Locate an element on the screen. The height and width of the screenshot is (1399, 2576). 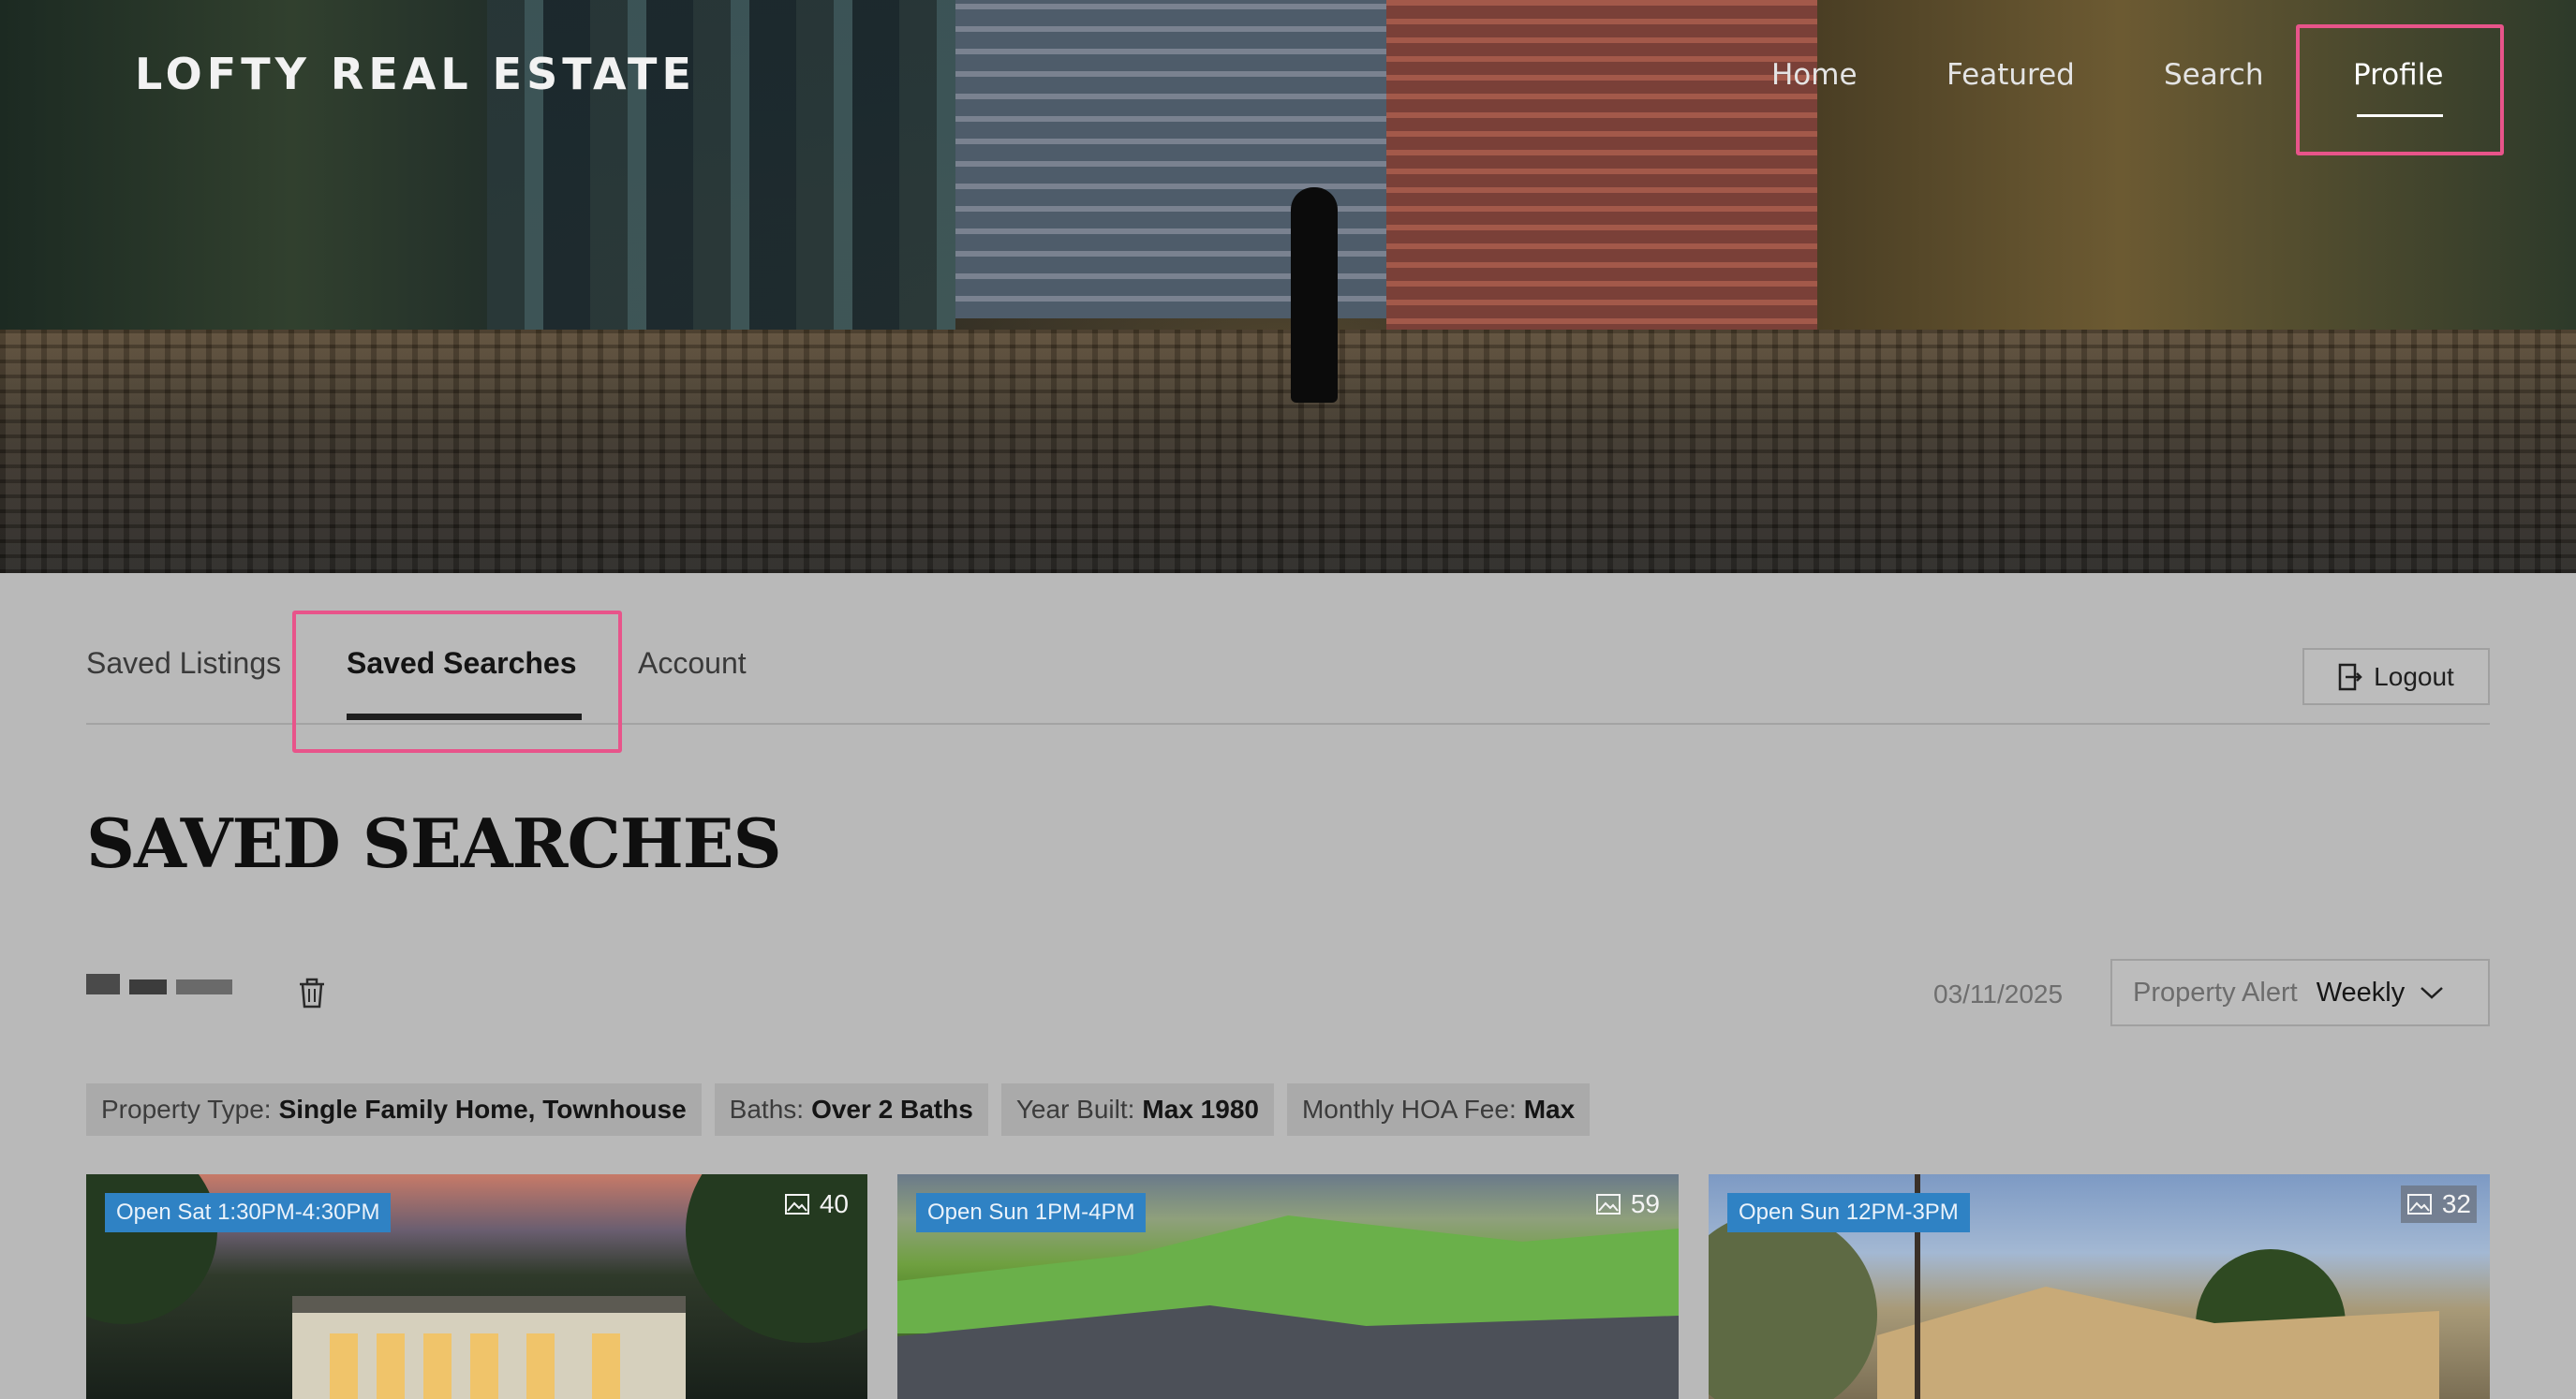
nav-featured: Featured is located at coordinates (2011, 75).